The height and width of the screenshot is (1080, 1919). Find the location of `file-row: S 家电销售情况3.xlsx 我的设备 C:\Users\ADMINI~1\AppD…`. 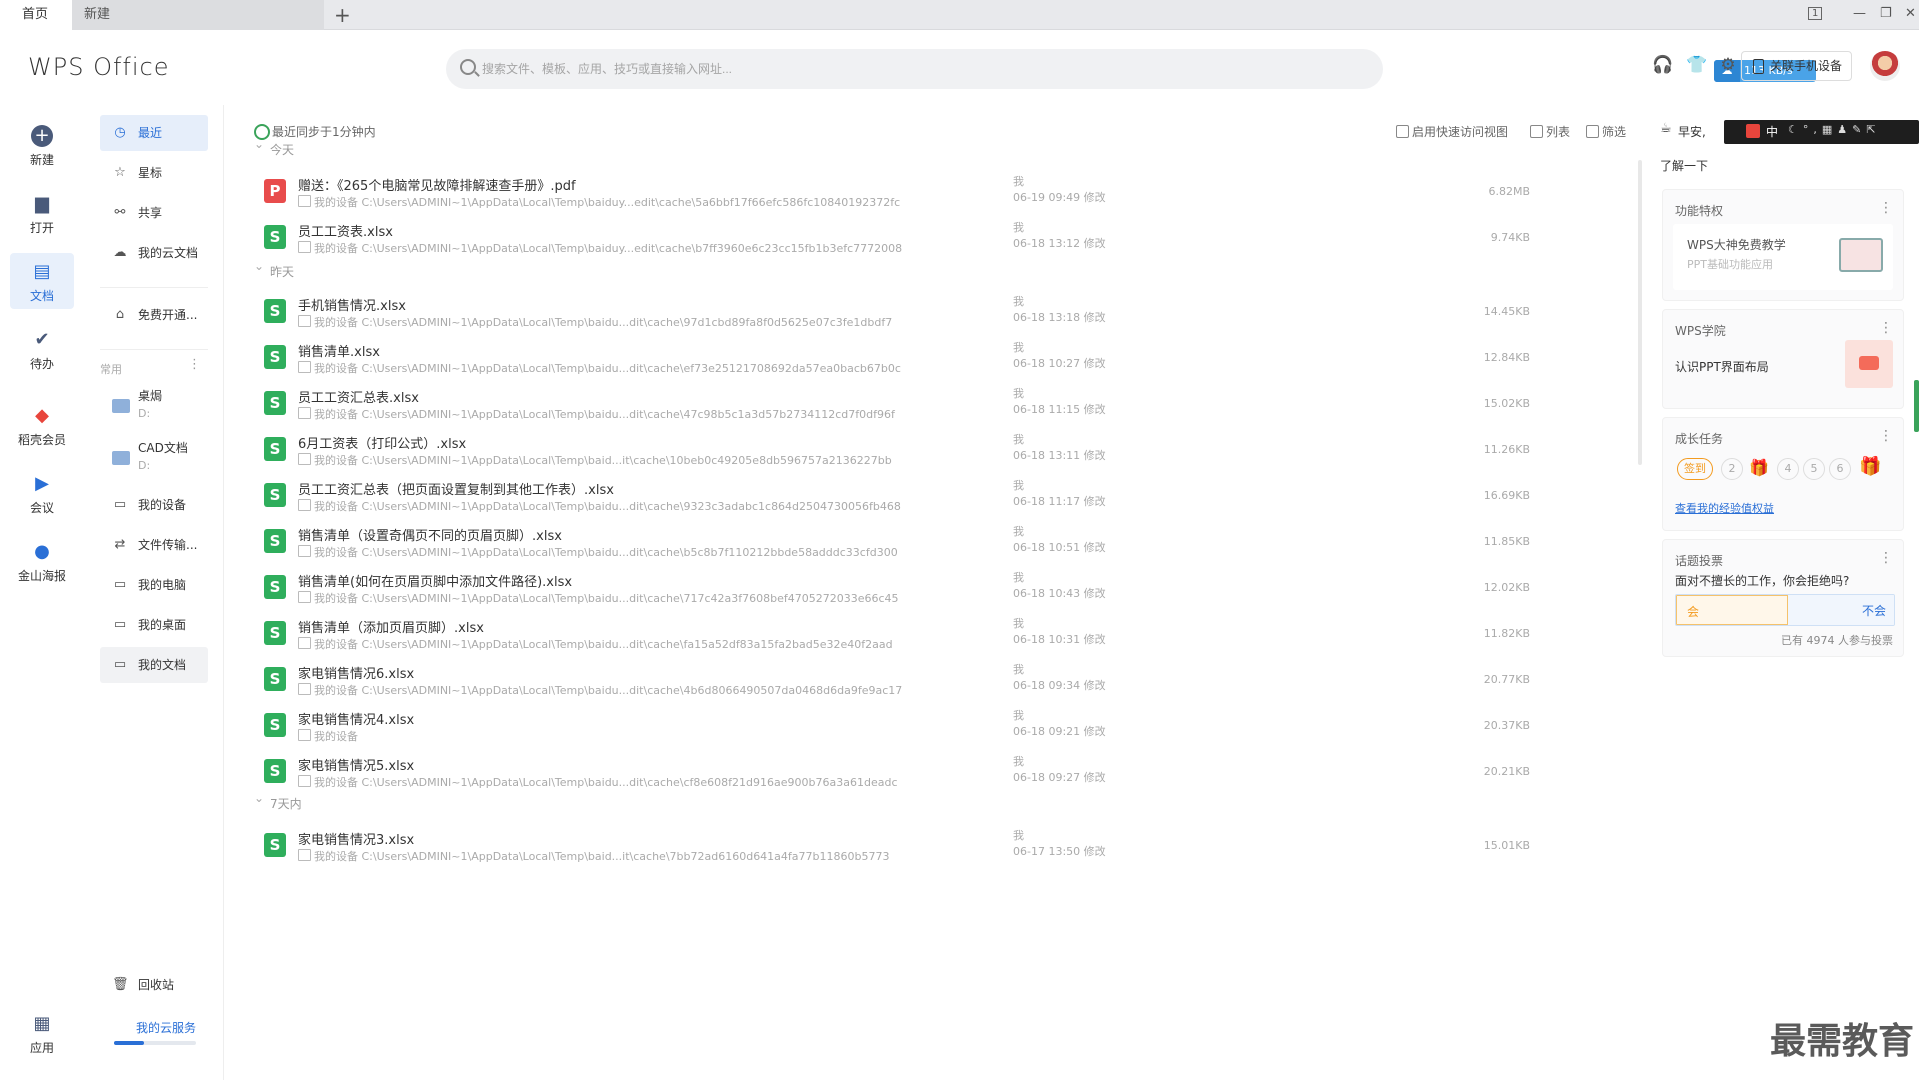

file-row: S 家电销售情况3.xlsx 我的设备 C:\Users\ADMINI~1\AppD… is located at coordinates (936, 849).